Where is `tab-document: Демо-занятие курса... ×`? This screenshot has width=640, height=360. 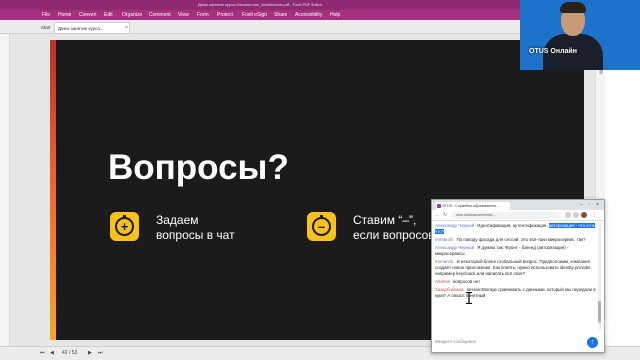 tab-document: Демо-занятие курса... × is located at coordinates (92, 27).